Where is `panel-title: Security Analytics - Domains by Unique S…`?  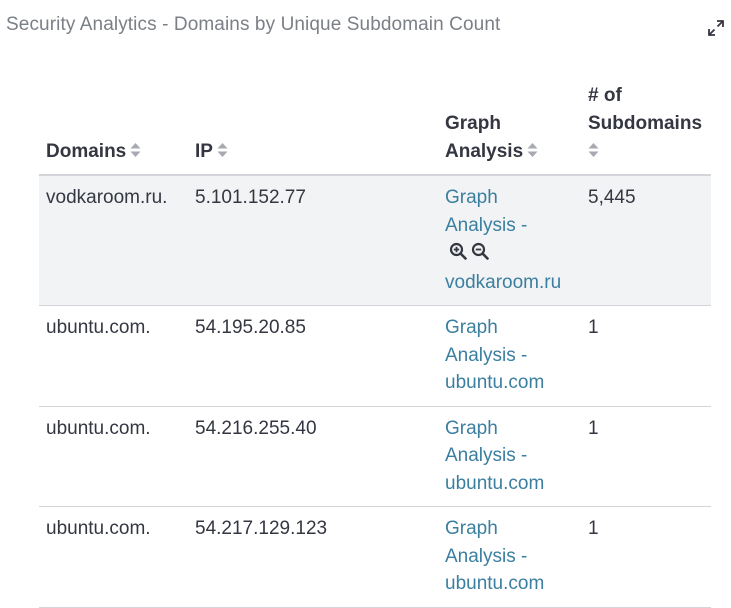 panel-title: Security Analytics - Domains by Unique S… is located at coordinates (253, 24).